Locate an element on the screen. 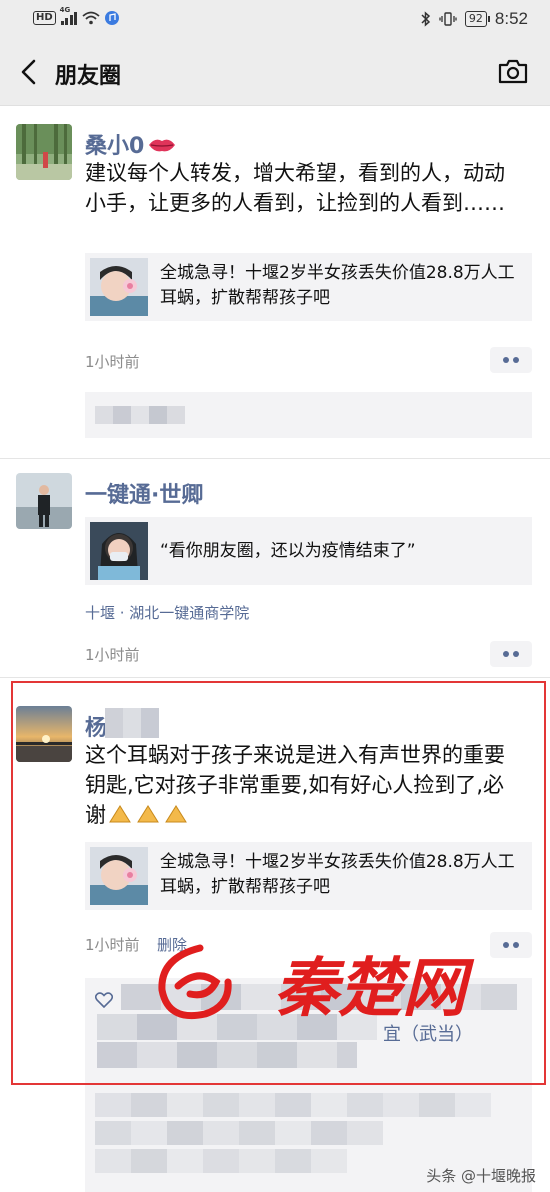  username: 桑小0 is located at coordinates (131, 144).